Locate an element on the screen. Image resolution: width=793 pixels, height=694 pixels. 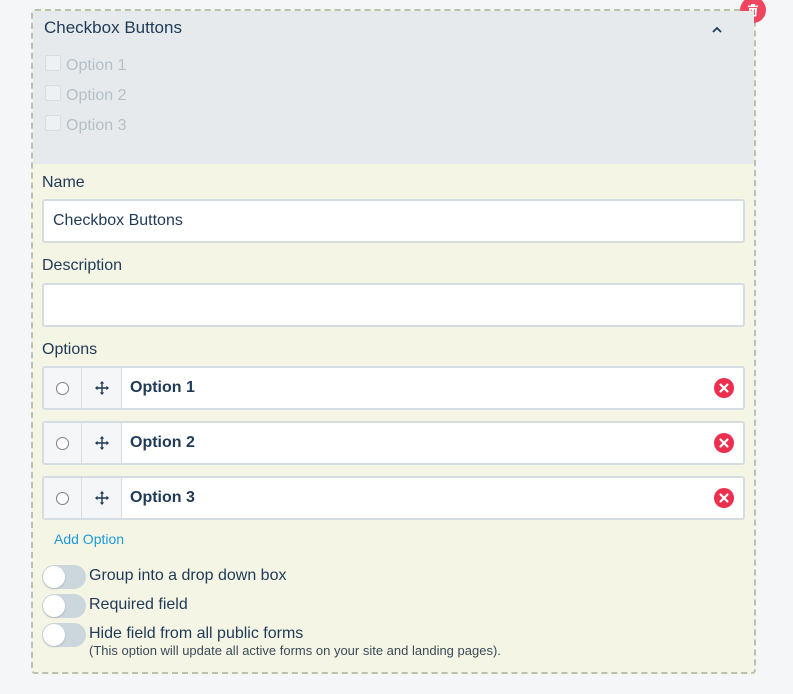
preview-option-label: Option 2 is located at coordinates (96, 95).